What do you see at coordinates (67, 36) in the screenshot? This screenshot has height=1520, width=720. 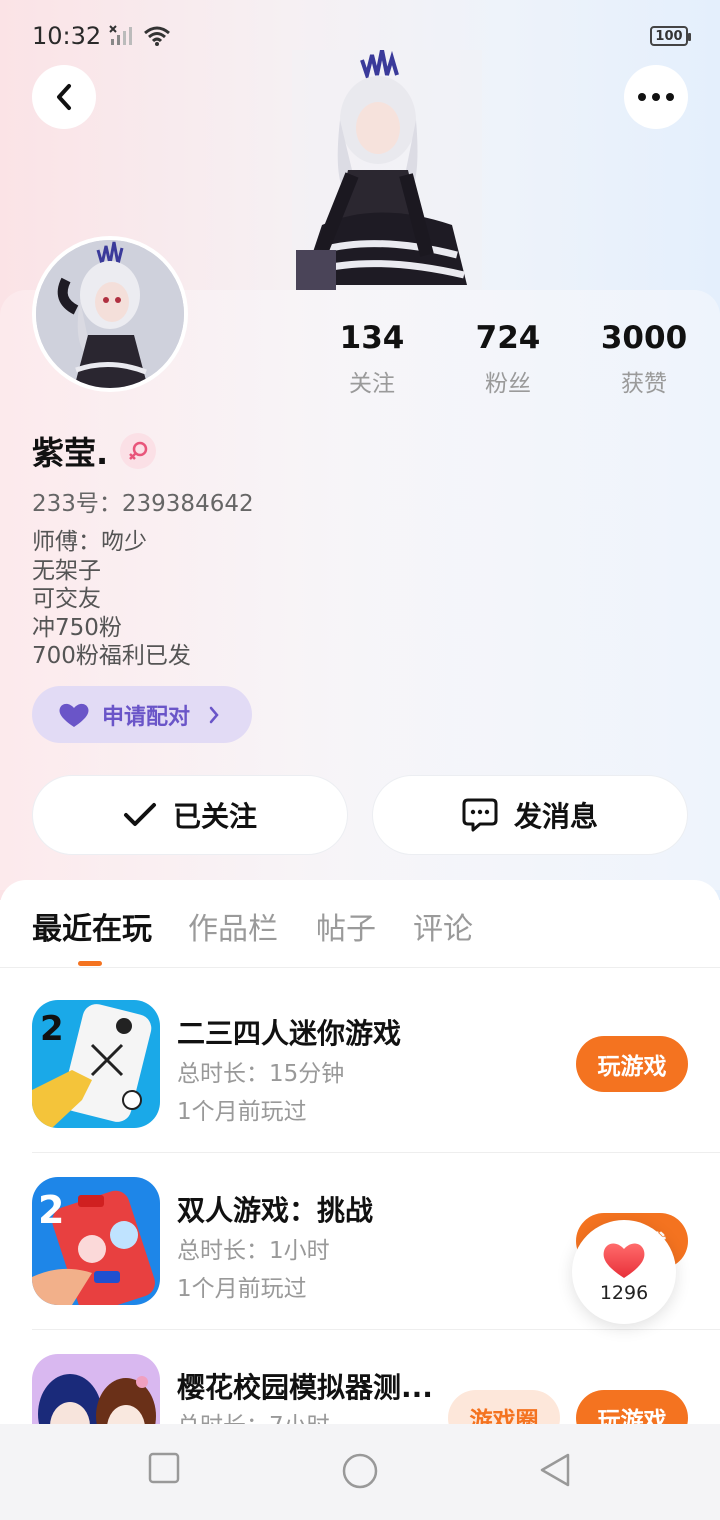 I see `clock: 10:32` at bounding box center [67, 36].